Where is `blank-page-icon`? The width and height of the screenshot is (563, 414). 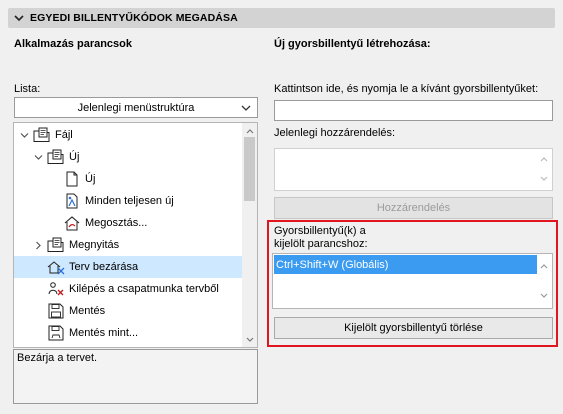 blank-page-icon is located at coordinates (72, 179).